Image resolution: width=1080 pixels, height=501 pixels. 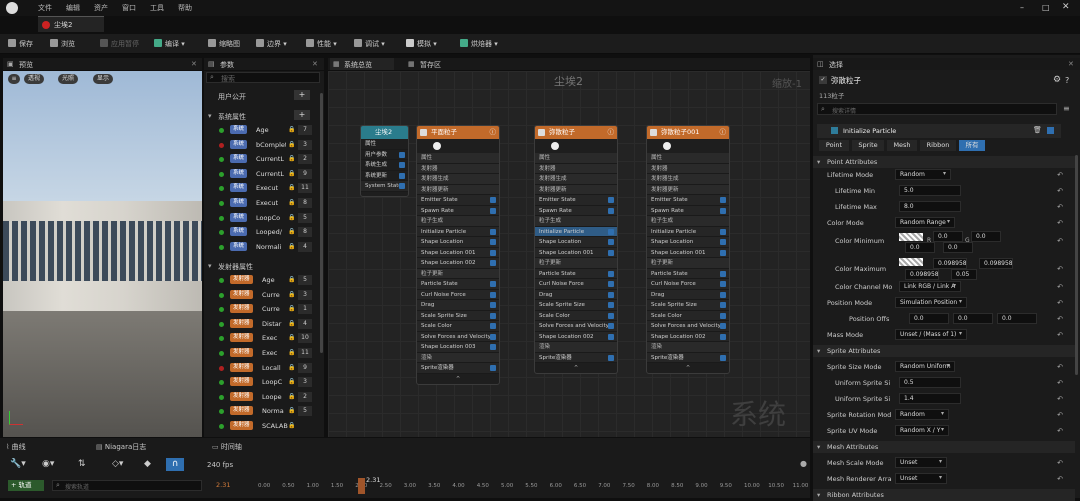 I want to click on uniform-sprite-min-field: 0.5, so click(x=930, y=382).